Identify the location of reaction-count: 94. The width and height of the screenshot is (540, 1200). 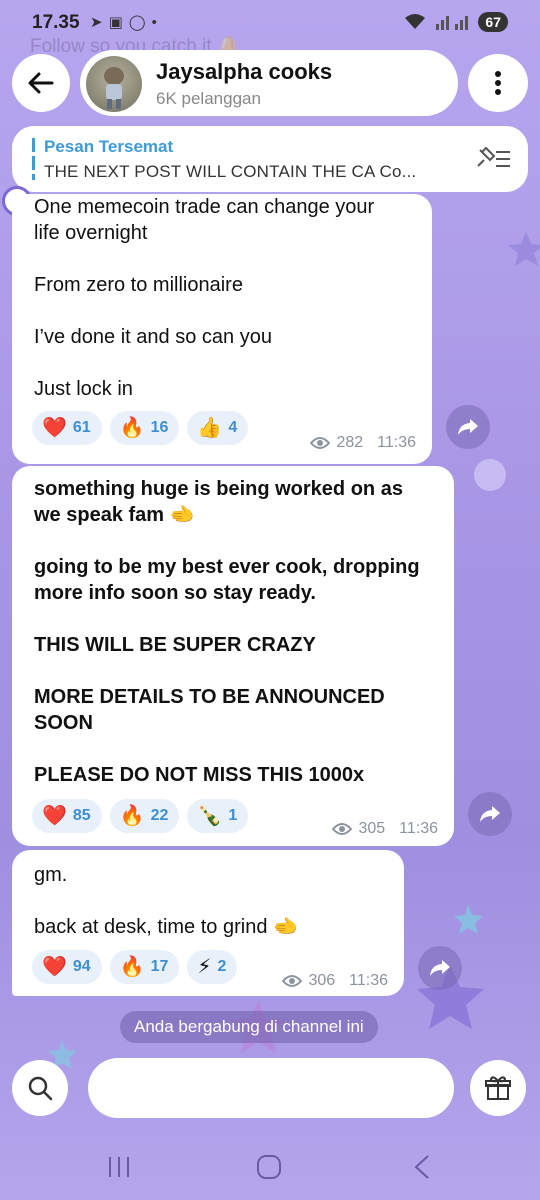
(81, 966).